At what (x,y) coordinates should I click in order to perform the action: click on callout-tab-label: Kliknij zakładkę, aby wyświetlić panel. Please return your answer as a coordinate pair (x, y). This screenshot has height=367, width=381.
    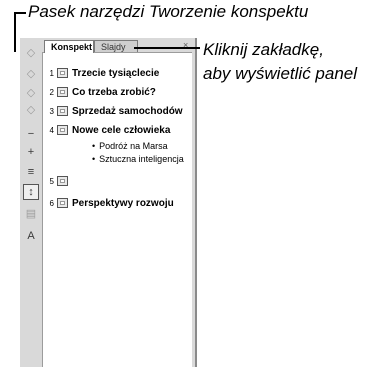
    Looking at the image, I should click on (280, 62).